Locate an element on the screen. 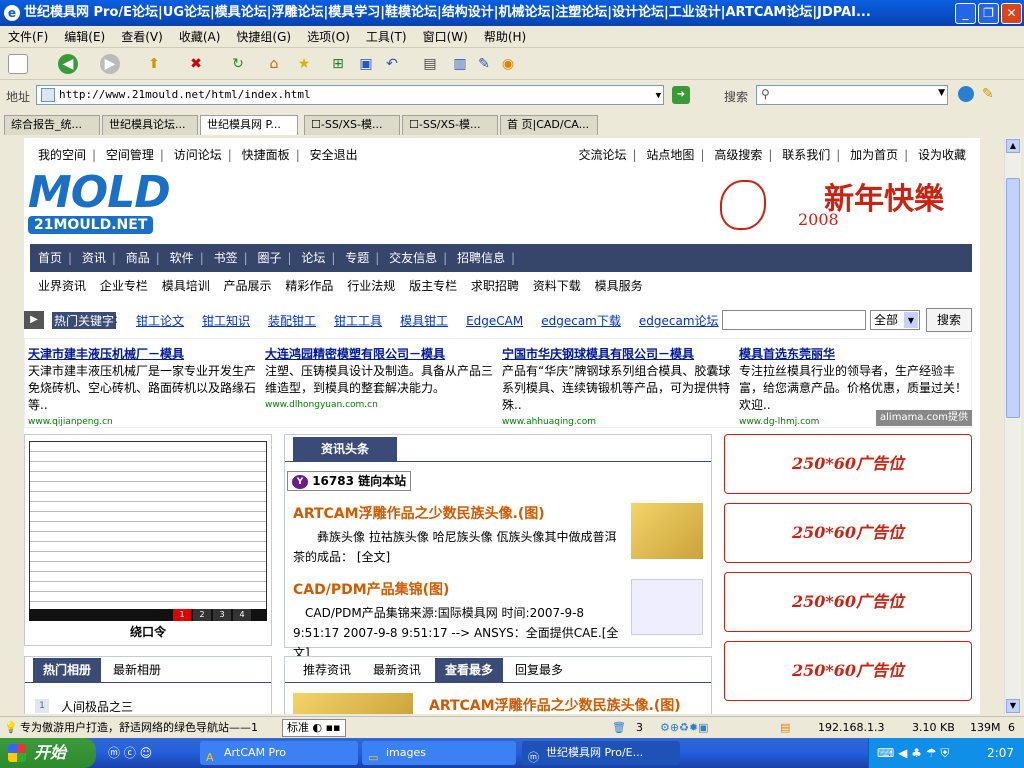 This screenshot has width=1024, height=768. link-my-space: 我的空间 is located at coordinates (62, 155).